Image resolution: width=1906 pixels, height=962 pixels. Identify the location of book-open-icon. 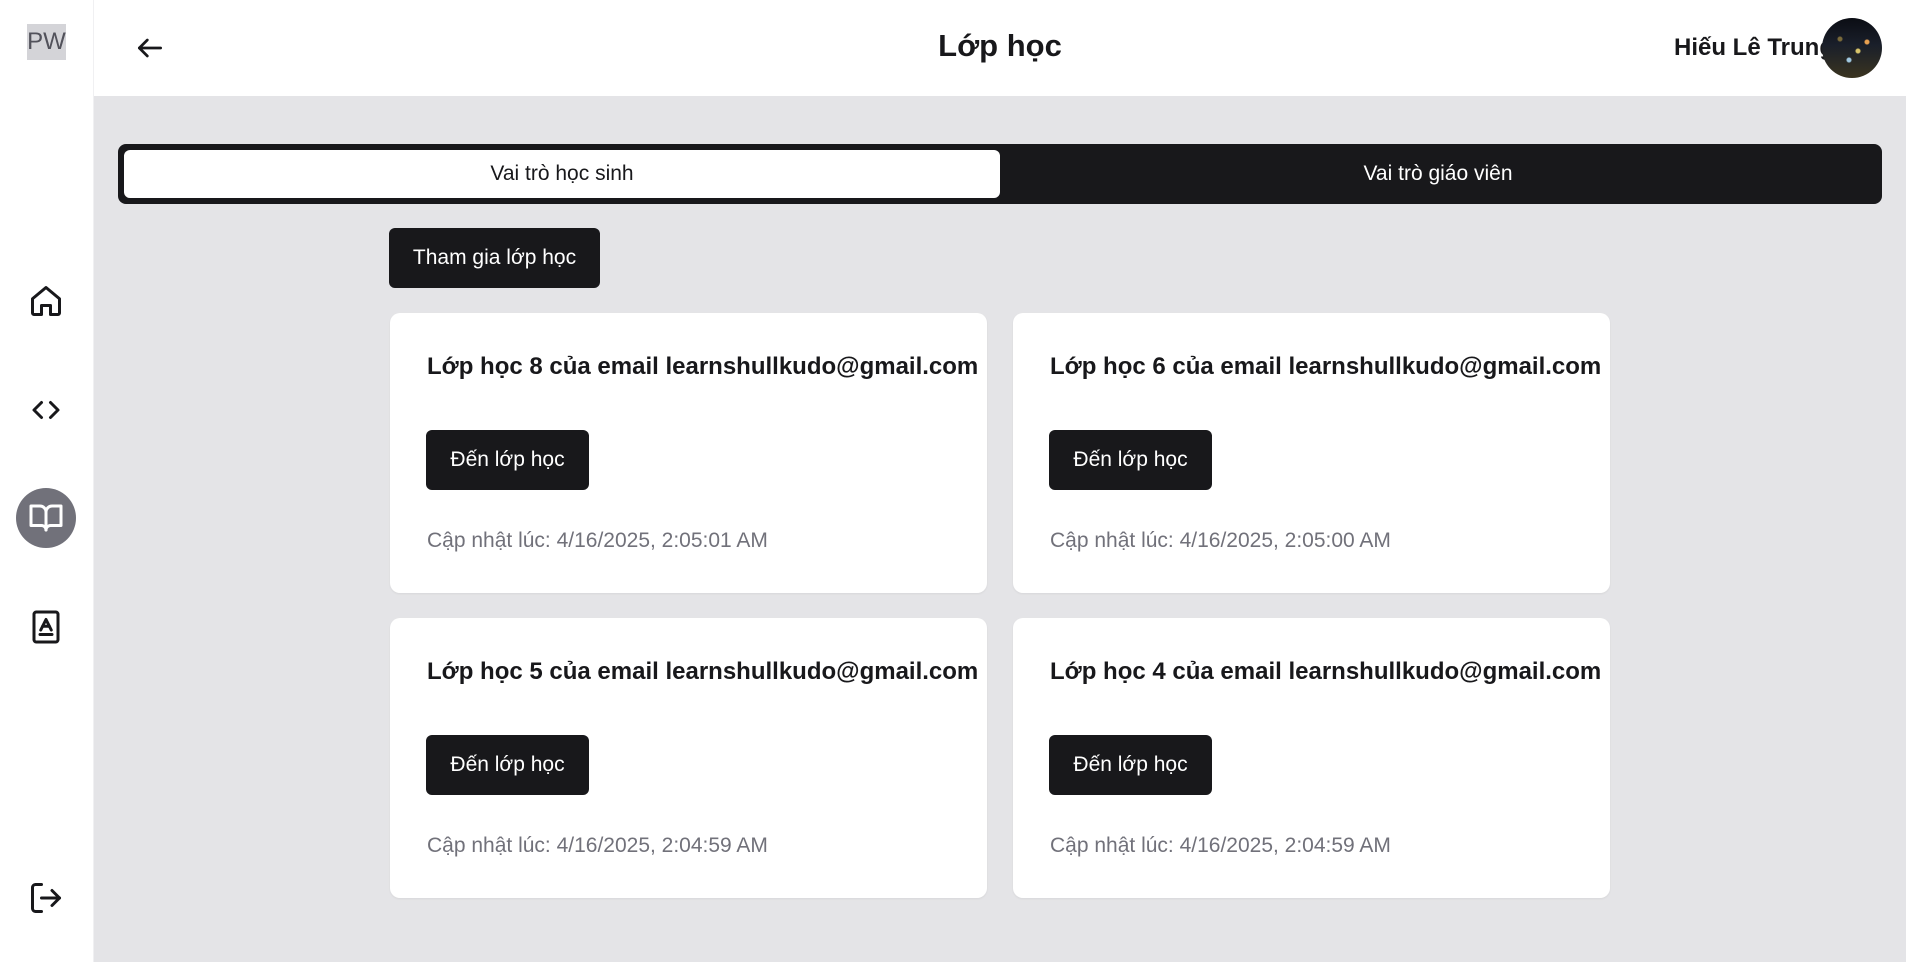
(46, 518).